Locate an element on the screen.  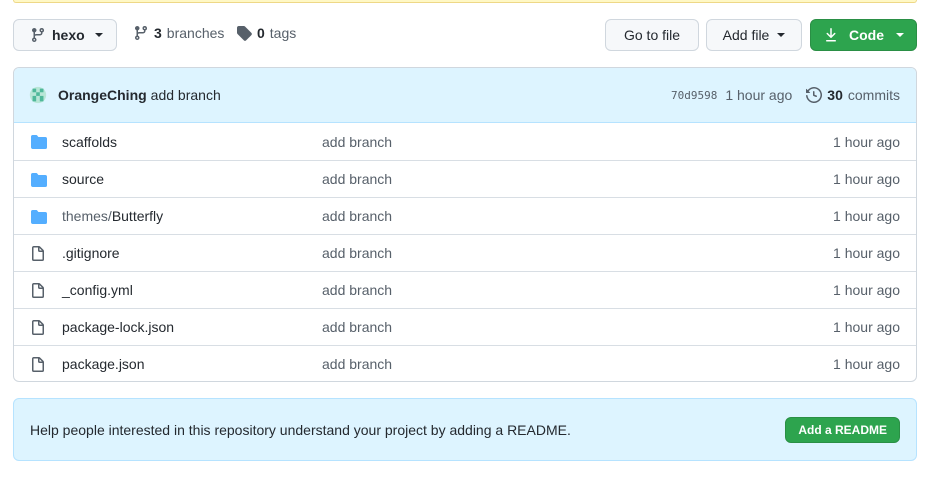
branches-link: 3 branches is located at coordinates (178, 33).